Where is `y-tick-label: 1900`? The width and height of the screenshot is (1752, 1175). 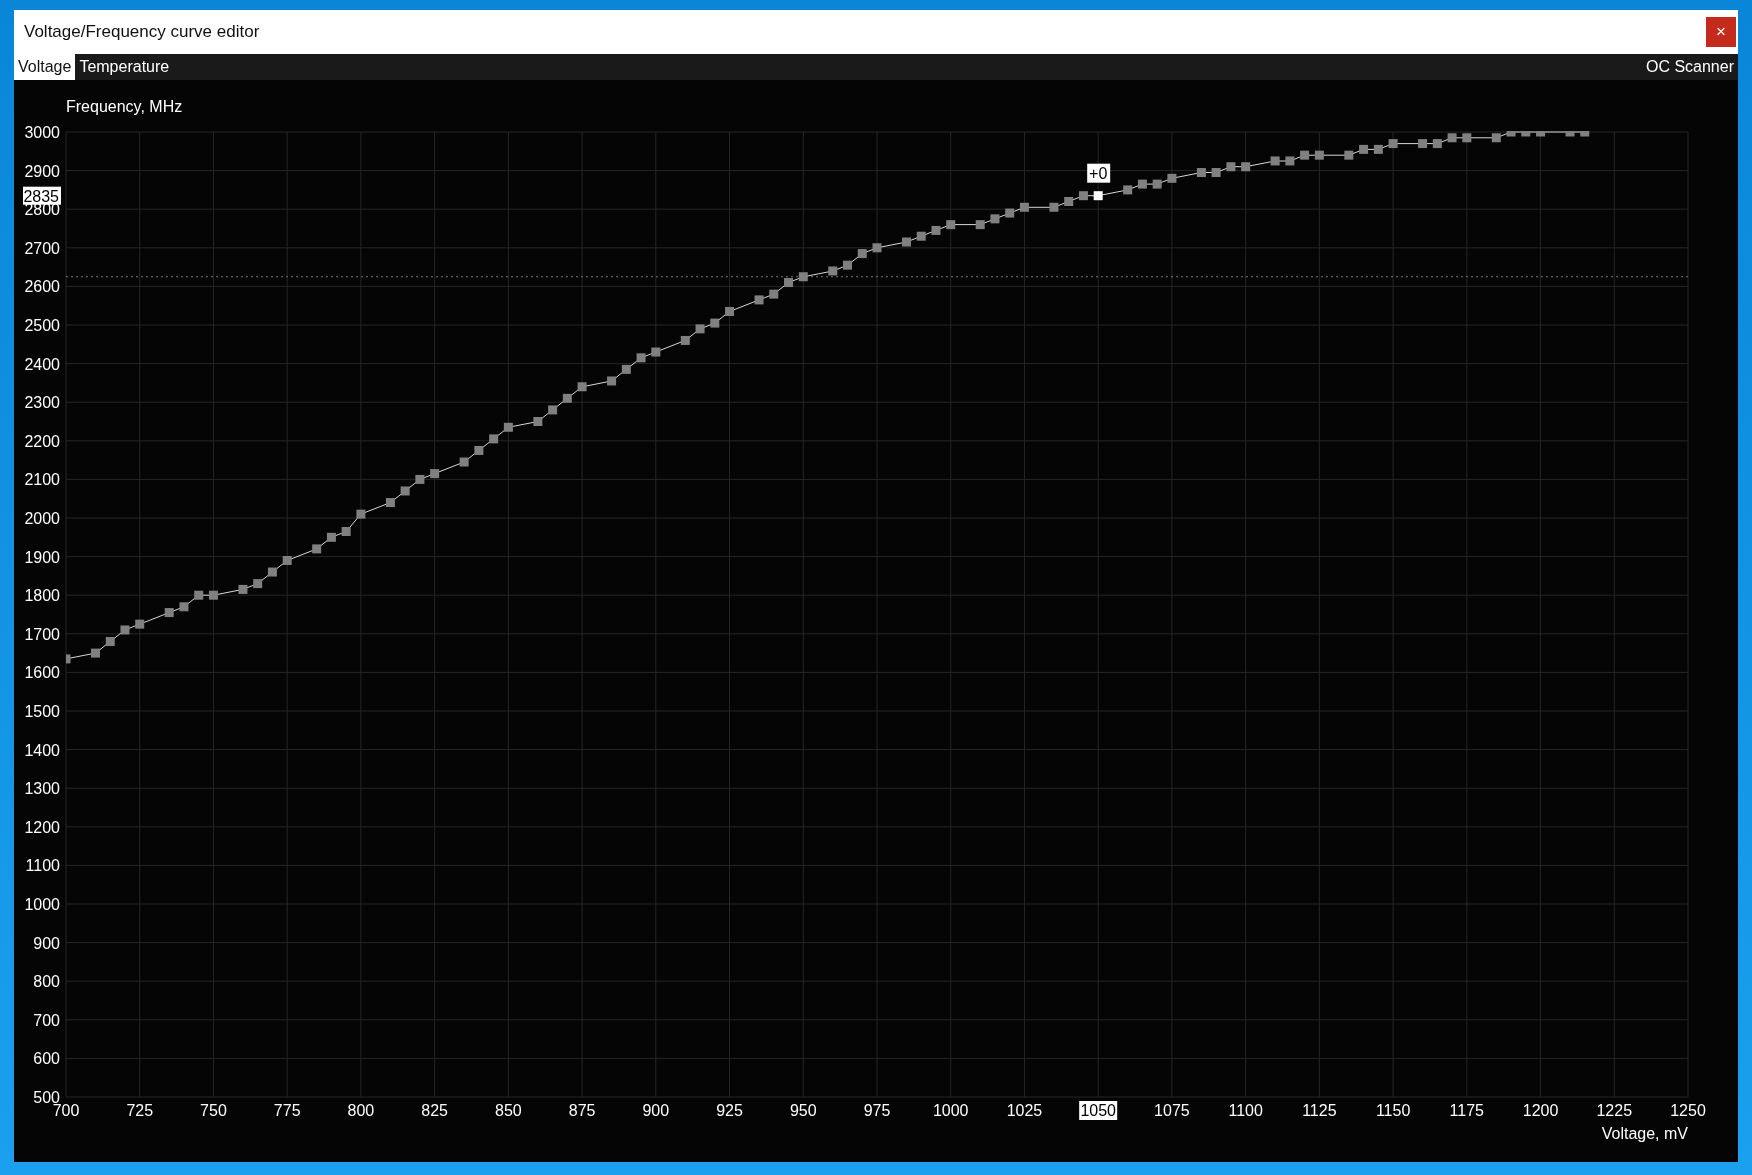
y-tick-label: 1900 is located at coordinates (42, 557).